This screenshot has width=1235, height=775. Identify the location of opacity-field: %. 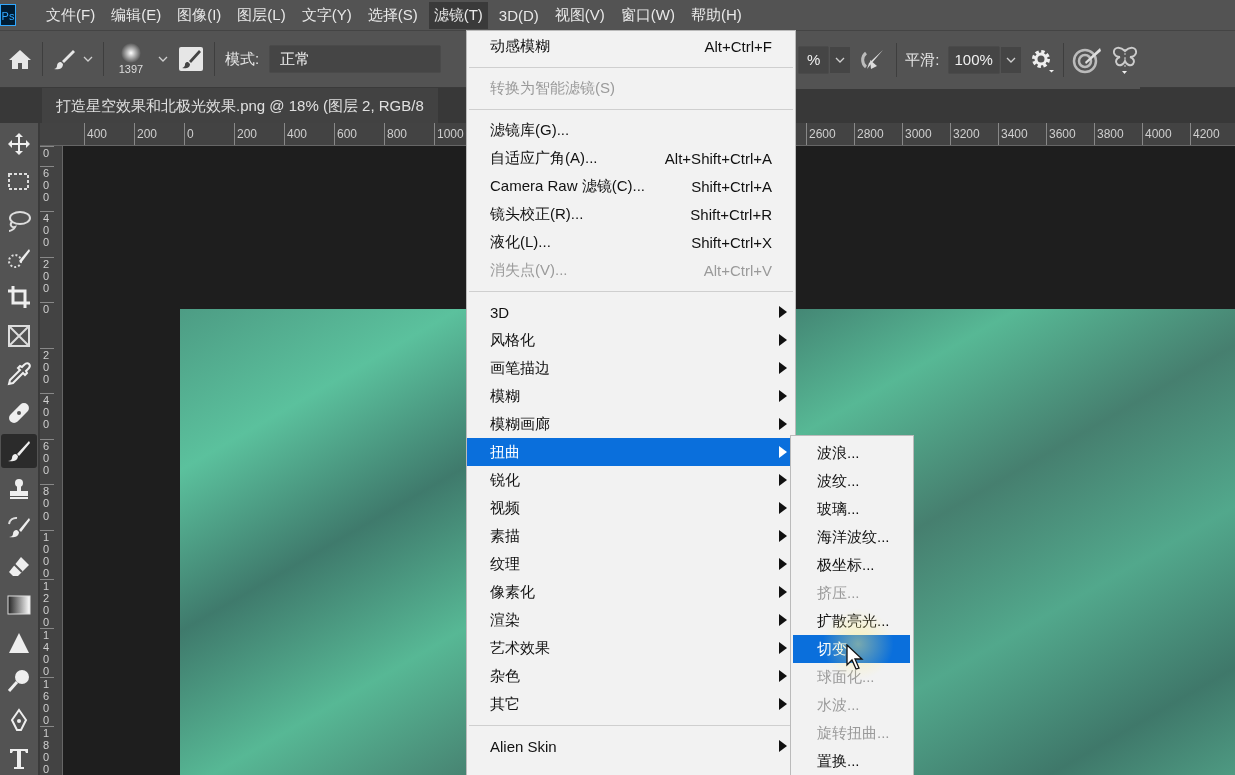
(814, 60).